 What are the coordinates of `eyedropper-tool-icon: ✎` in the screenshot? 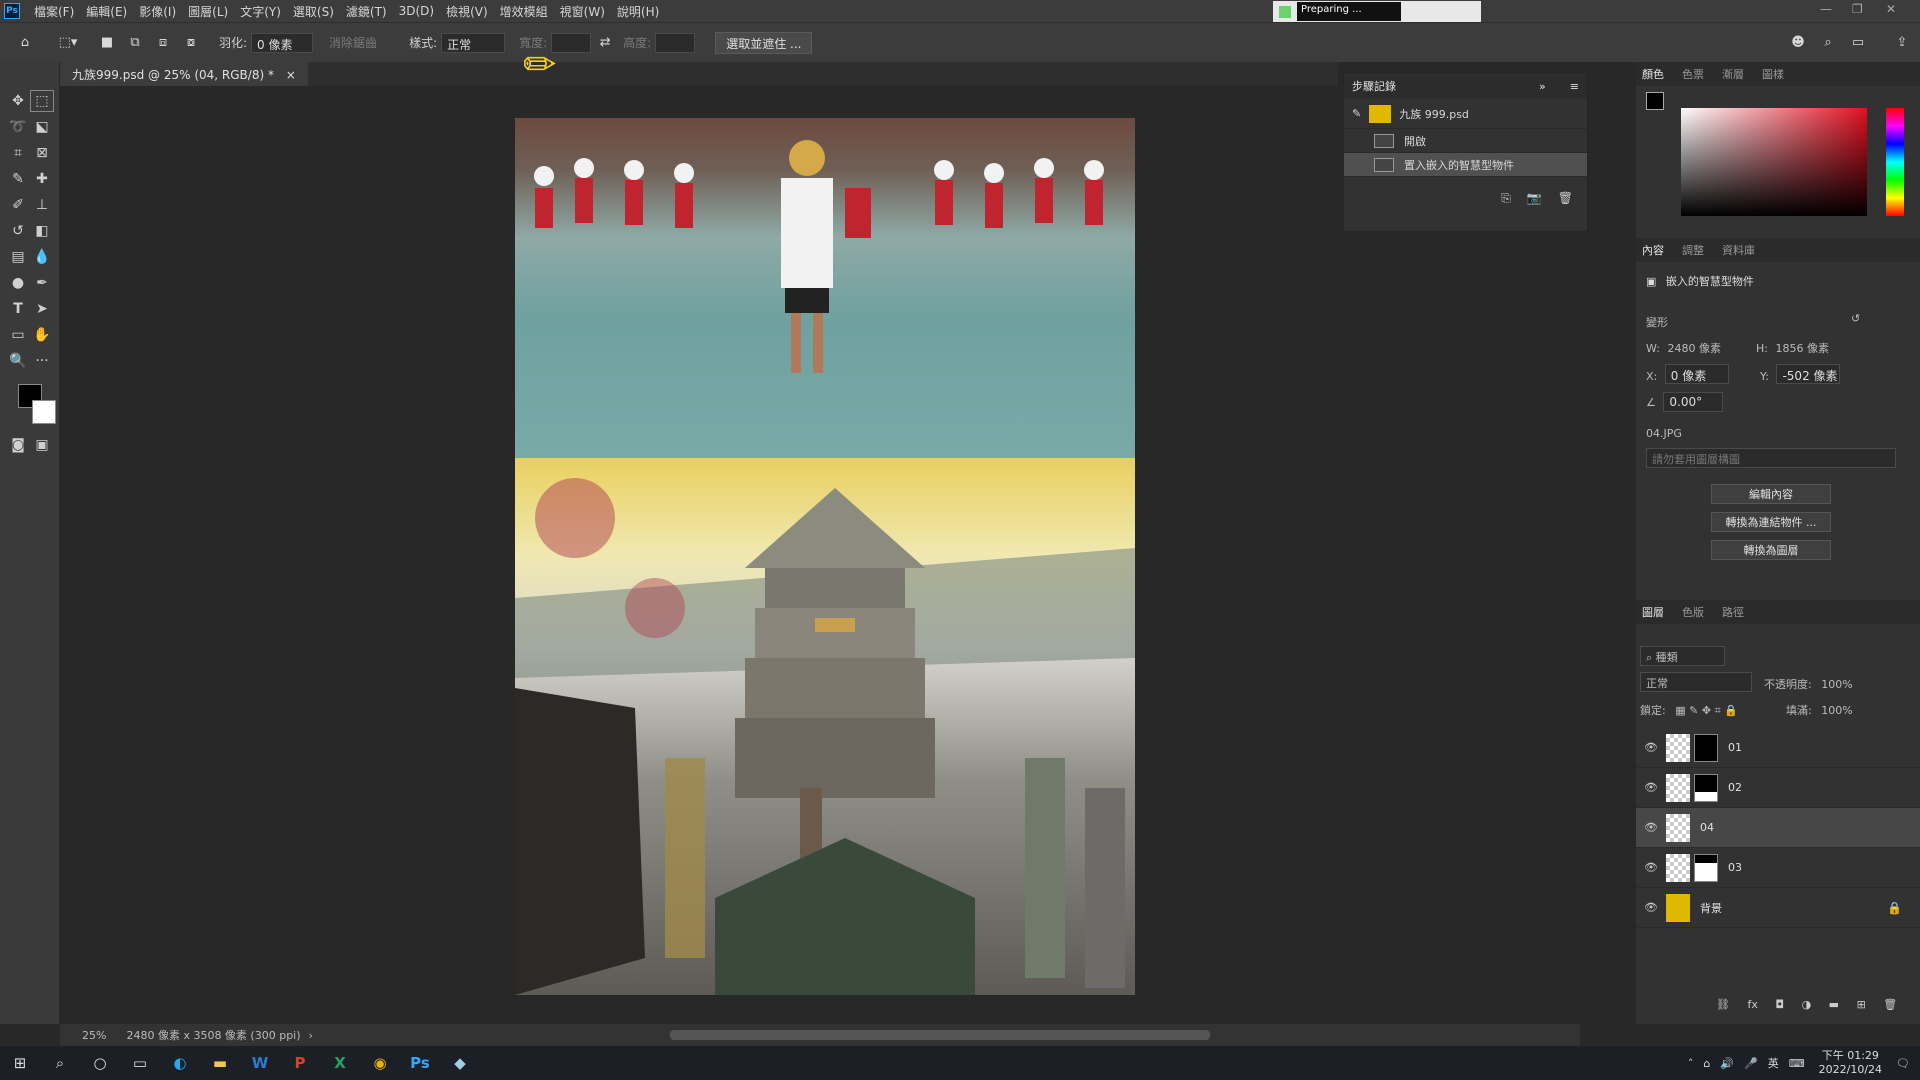 It's located at (18, 179).